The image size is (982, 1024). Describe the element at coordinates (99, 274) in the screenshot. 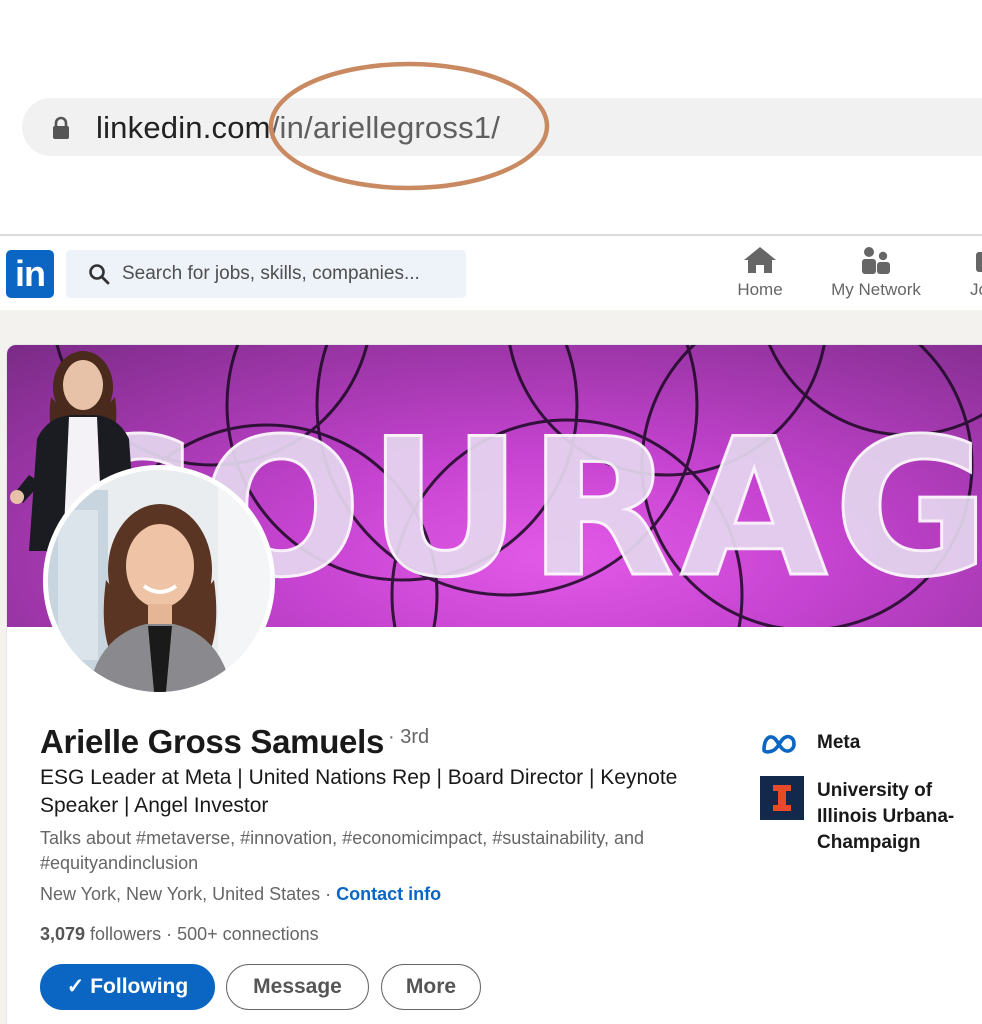

I see `search-icon` at that location.